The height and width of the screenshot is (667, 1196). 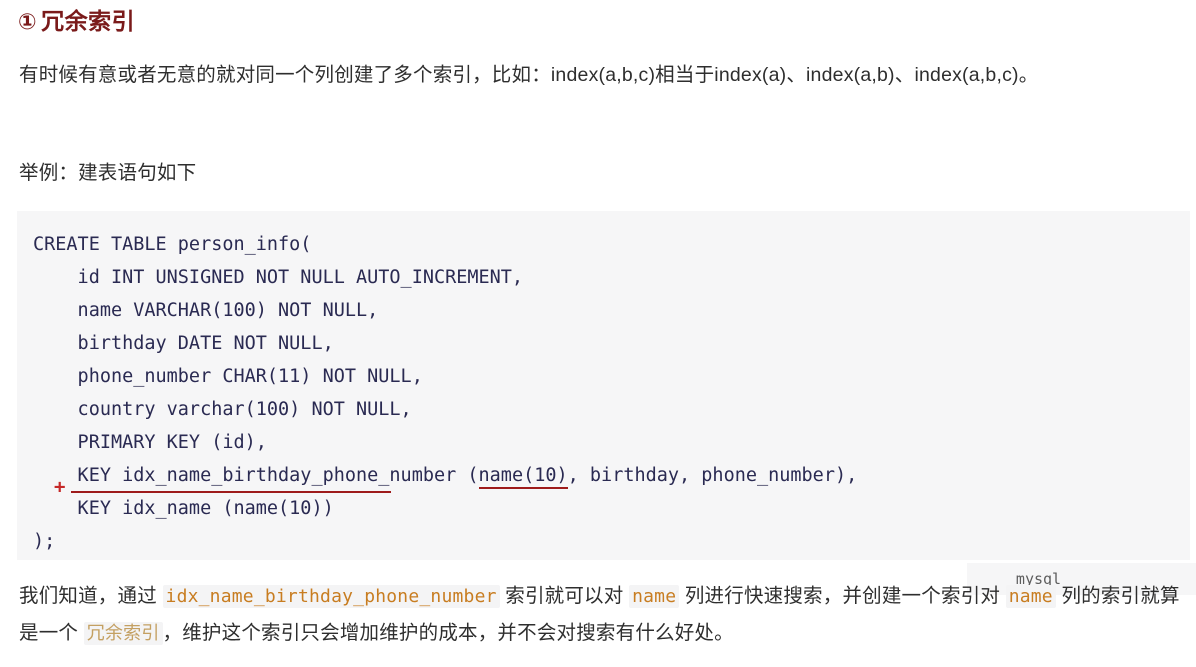 What do you see at coordinates (88, 21) in the screenshot?
I see `heading-title: 冗余索引` at bounding box center [88, 21].